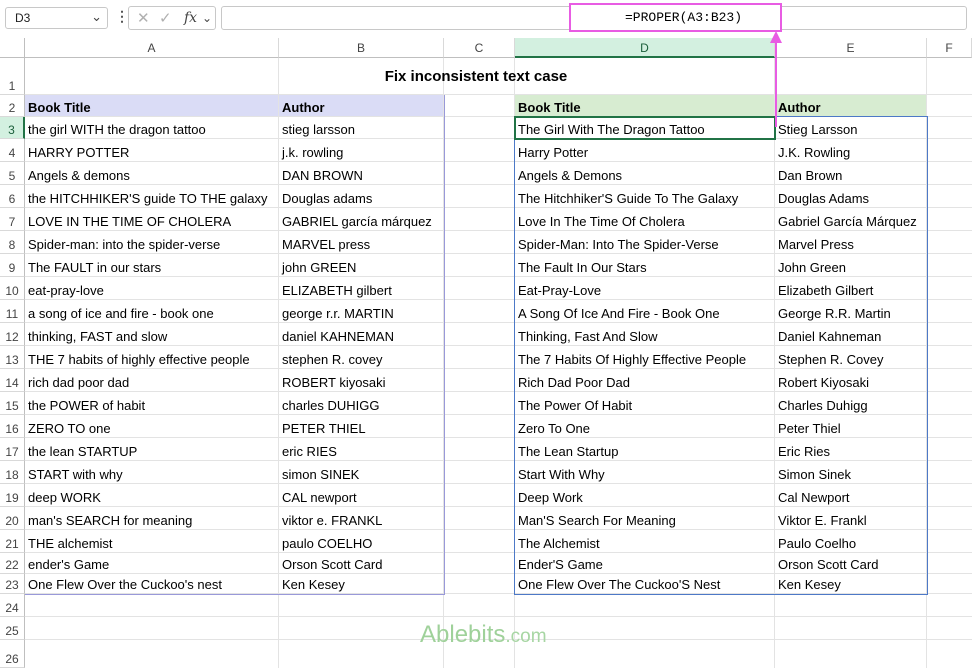 The width and height of the screenshot is (972, 668). What do you see at coordinates (949, 48) in the screenshot?
I see `column-header-f: F` at bounding box center [949, 48].